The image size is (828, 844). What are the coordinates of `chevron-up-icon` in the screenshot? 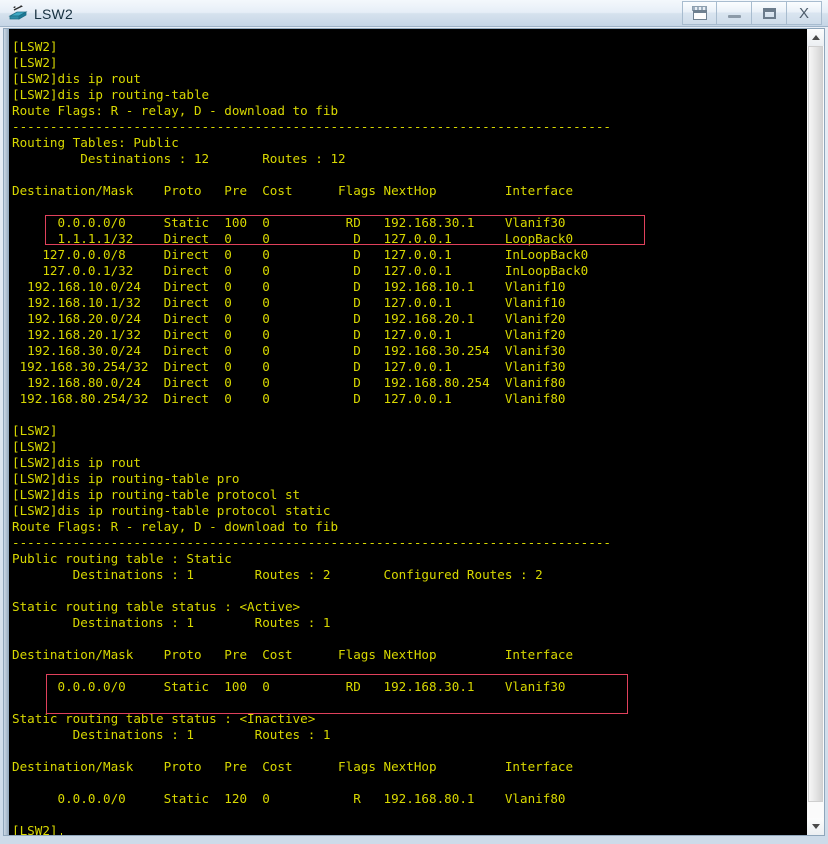 It's located at (815, 37).